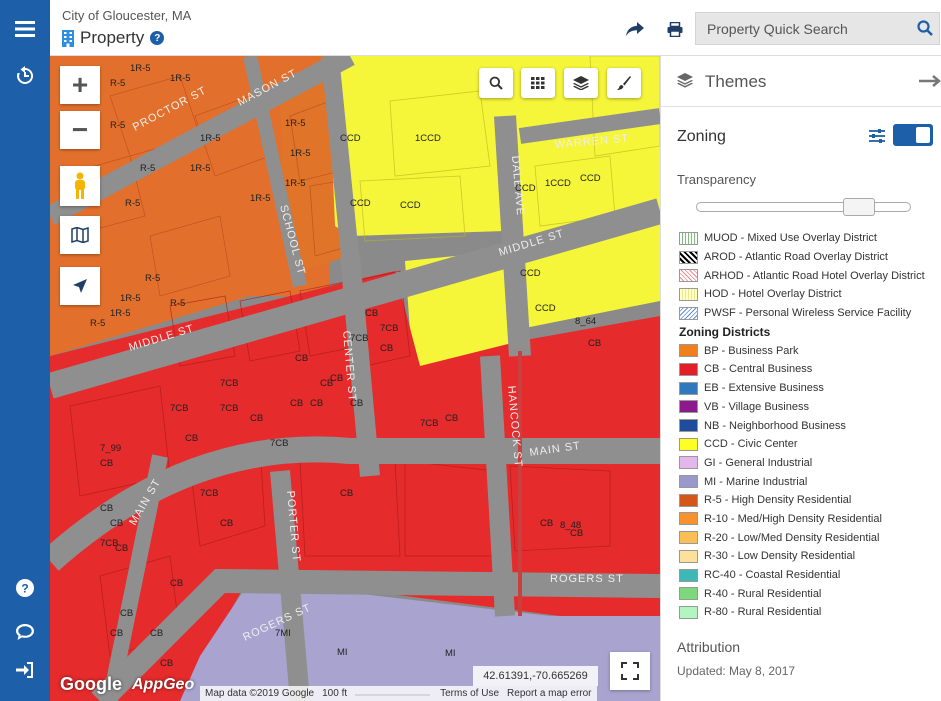 The width and height of the screenshot is (941, 701). Describe the element at coordinates (772, 575) in the screenshot. I see `legend-label: RC-40 - Coastal Residential` at that location.